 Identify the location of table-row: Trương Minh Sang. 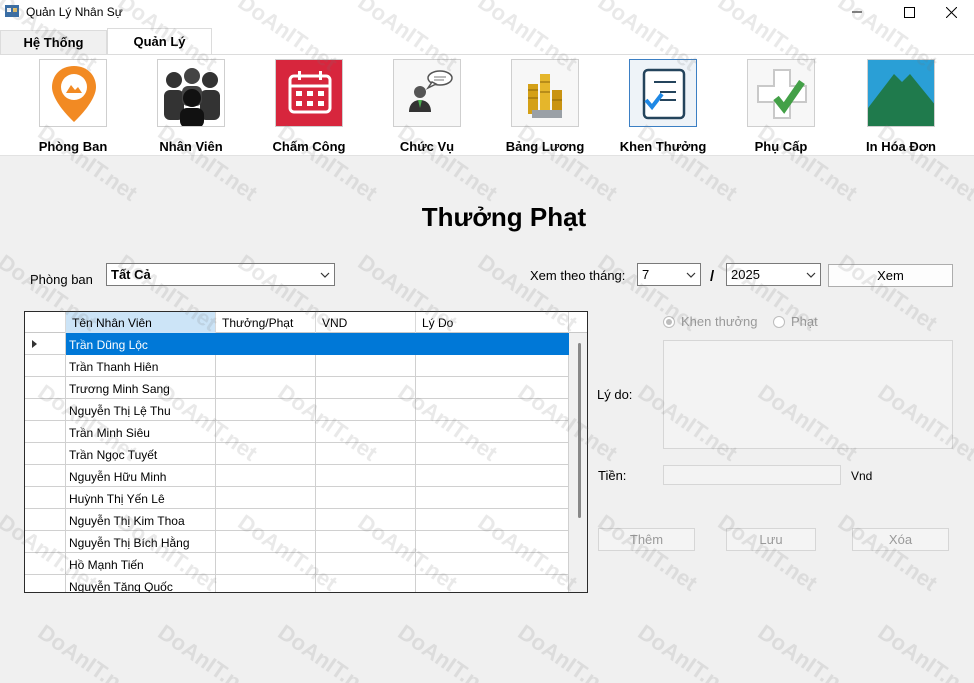
(297, 388).